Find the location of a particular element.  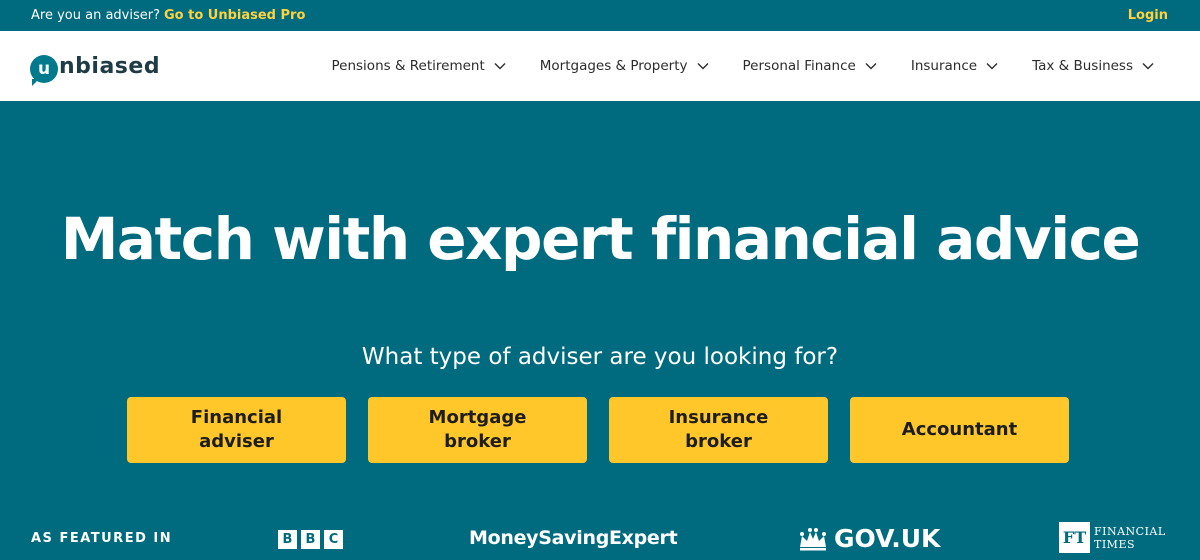

govuk-logo: GOV.UK is located at coordinates (868, 538).